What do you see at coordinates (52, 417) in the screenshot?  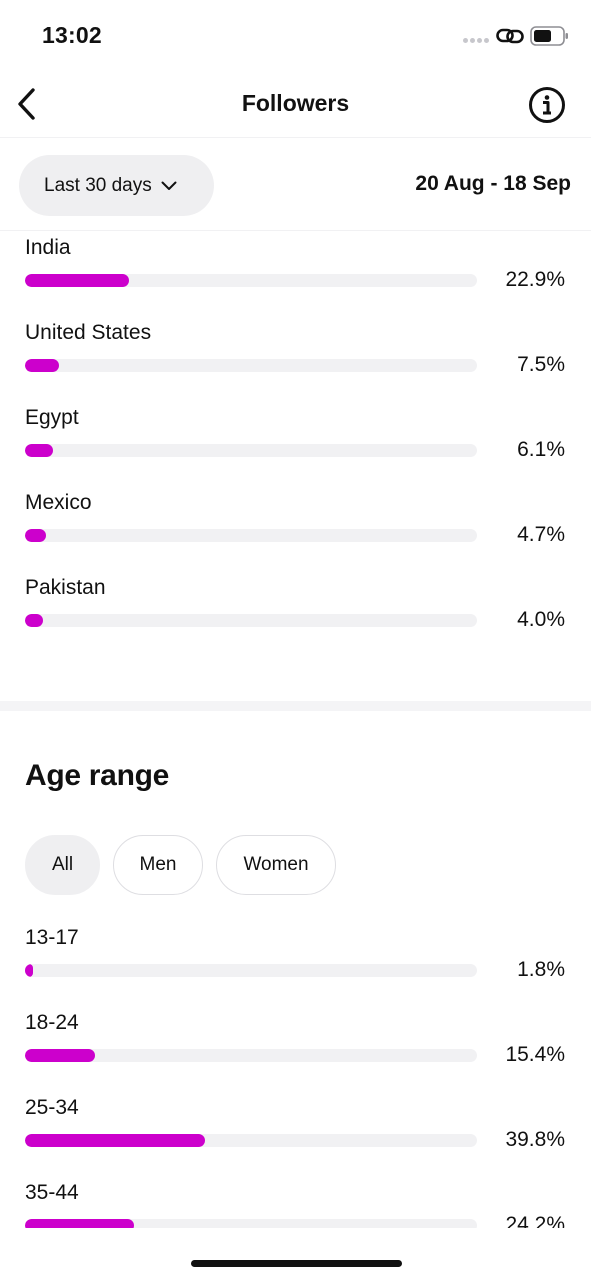 I see `country-label: Egypt` at bounding box center [52, 417].